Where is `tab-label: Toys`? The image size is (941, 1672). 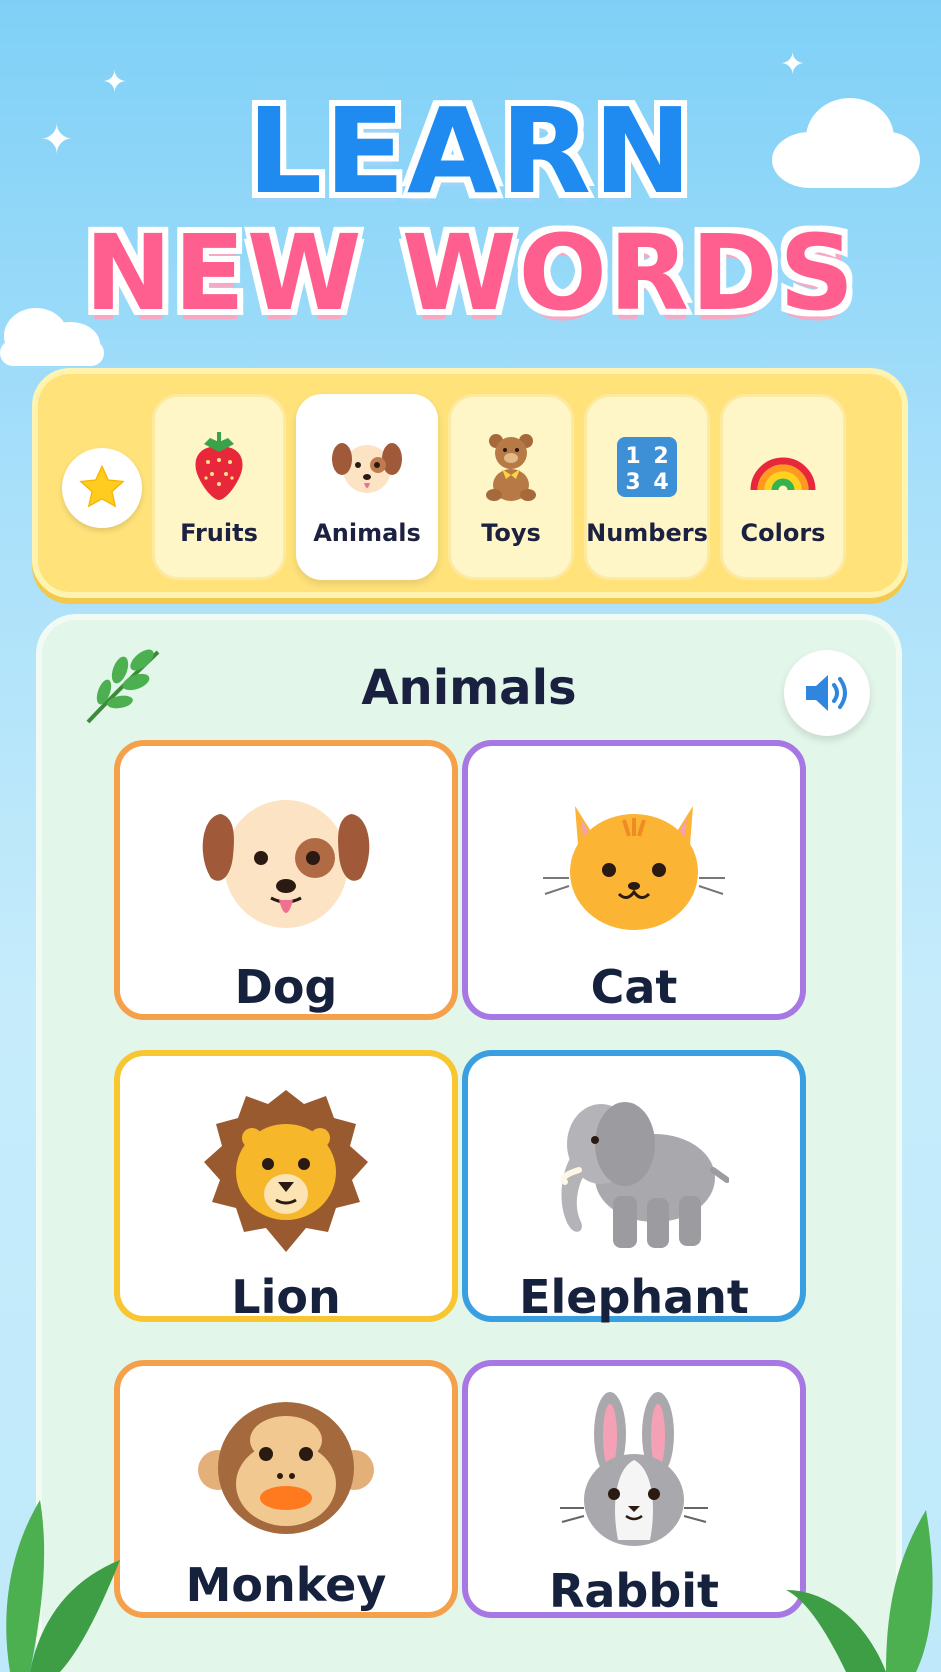 tab-label: Toys is located at coordinates (511, 533).